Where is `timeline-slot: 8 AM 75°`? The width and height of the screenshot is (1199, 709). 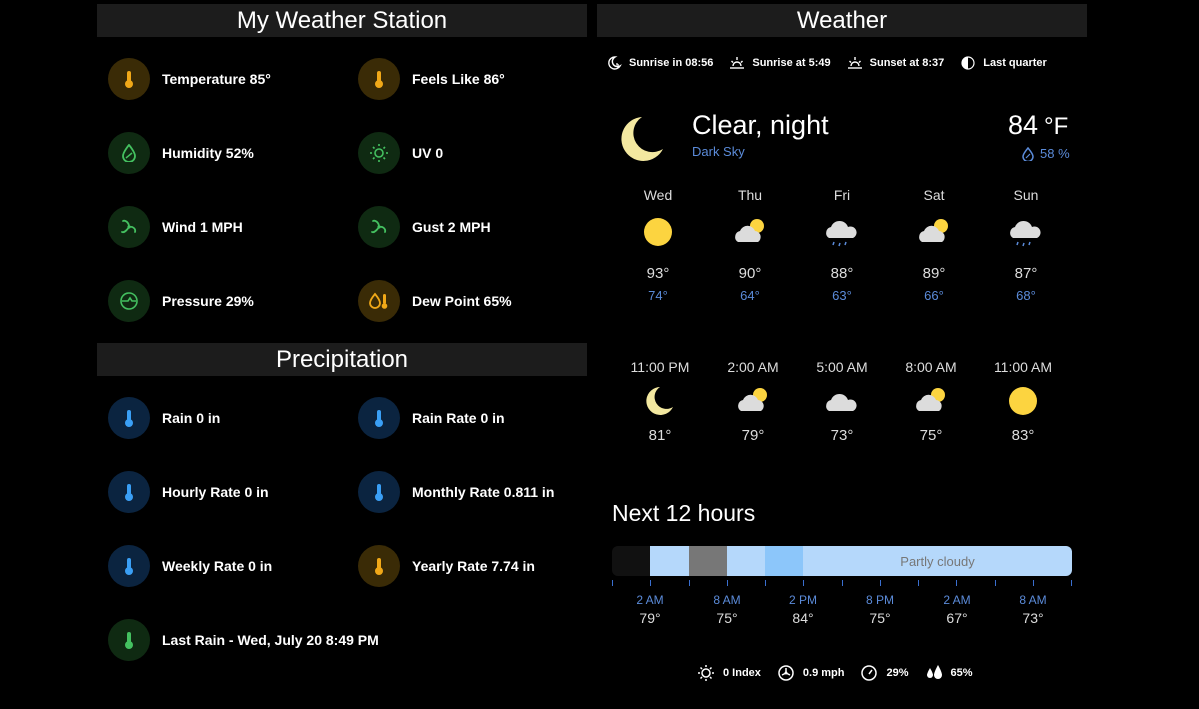
timeline-slot: 8 AM 75° is located at coordinates (727, 609).